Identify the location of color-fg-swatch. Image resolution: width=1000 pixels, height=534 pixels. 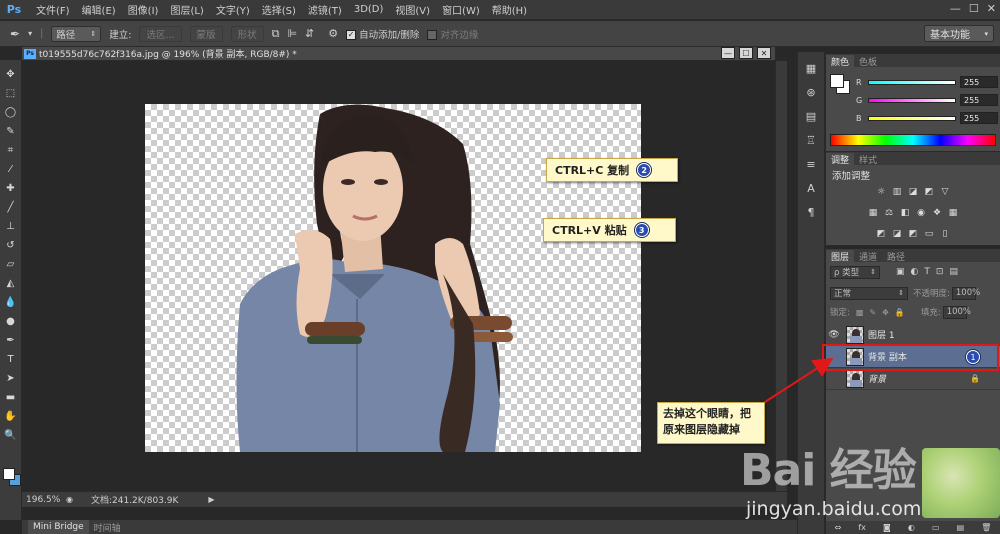
(837, 81).